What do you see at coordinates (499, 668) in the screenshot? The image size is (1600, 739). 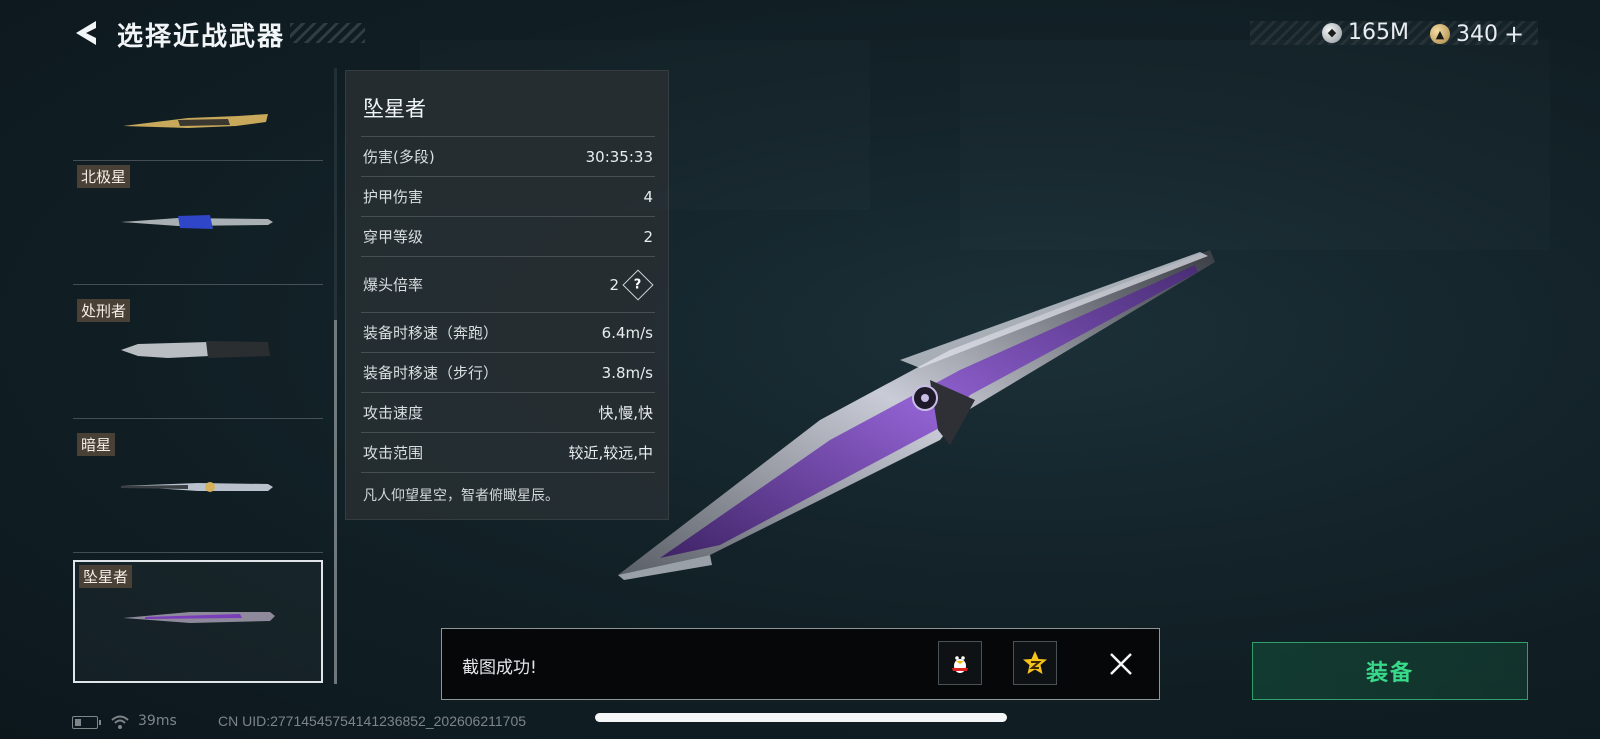 I see `toast-message: 截图成功!` at bounding box center [499, 668].